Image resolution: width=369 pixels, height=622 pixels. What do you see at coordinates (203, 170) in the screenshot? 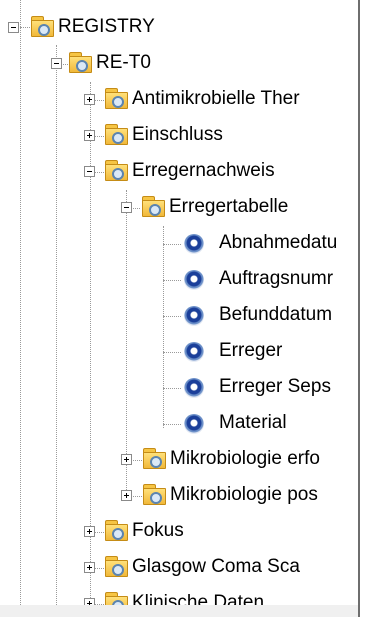
I see `tree-node-label: Erregernachweis` at bounding box center [203, 170].